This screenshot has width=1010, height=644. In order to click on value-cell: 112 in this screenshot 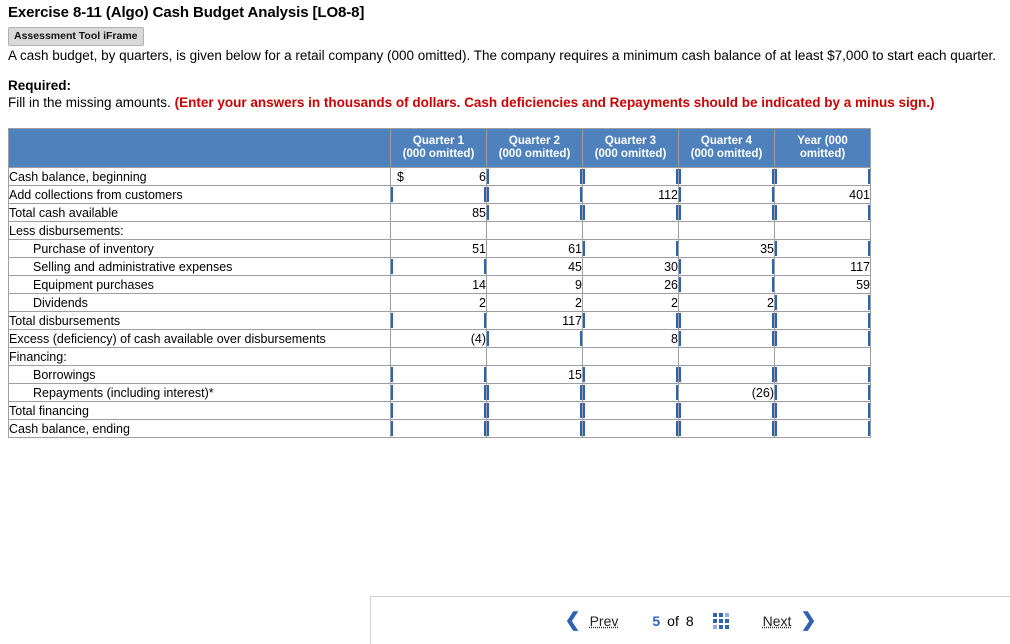, I will do `click(630, 194)`.